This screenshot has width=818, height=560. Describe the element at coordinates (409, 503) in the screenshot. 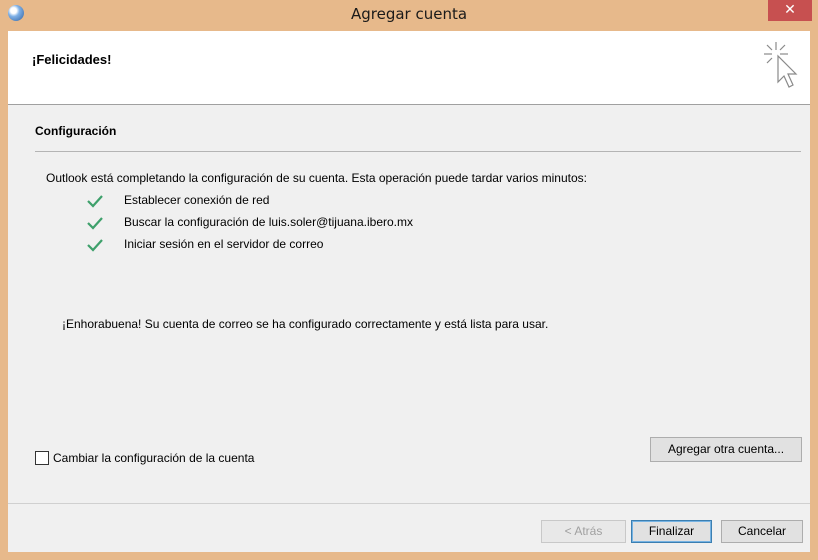

I see `footer-divider` at that location.